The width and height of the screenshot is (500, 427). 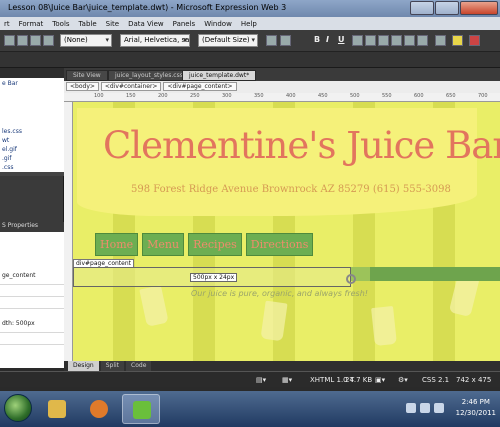 What do you see at coordinates (383, 40) in the screenshot?
I see `align-right-icon` at bounding box center [383, 40].